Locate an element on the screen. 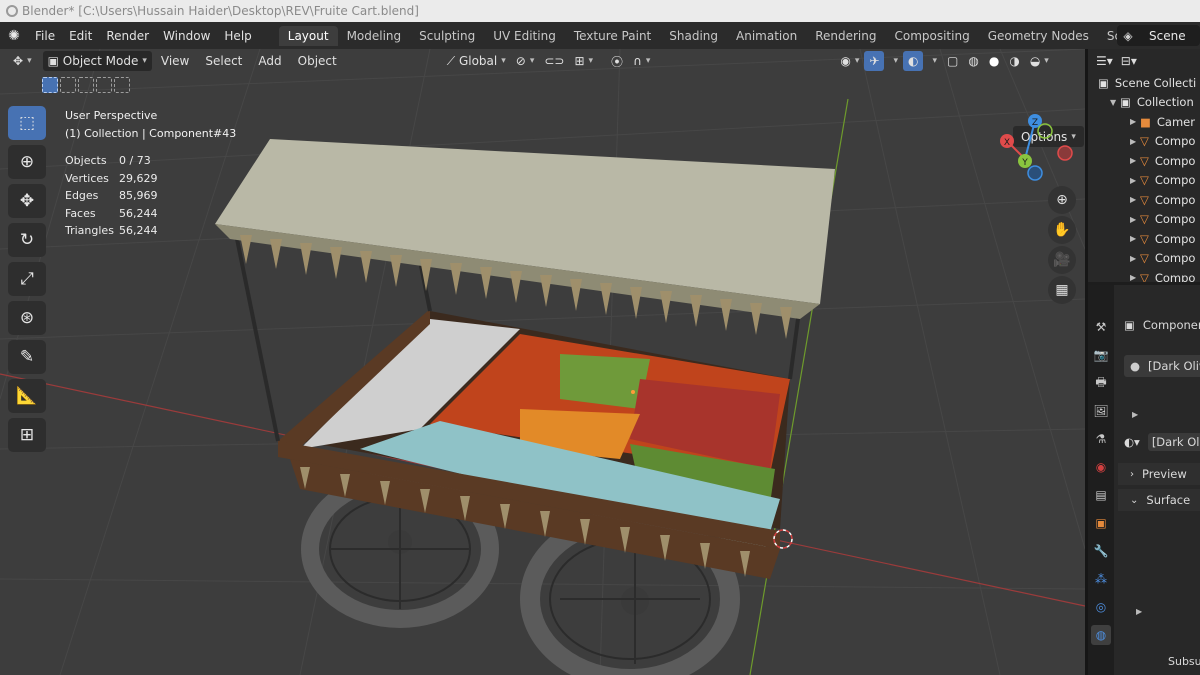 The height and width of the screenshot is (675, 1200). editor-type-icon: ✥ ▾ is located at coordinates (22, 61).